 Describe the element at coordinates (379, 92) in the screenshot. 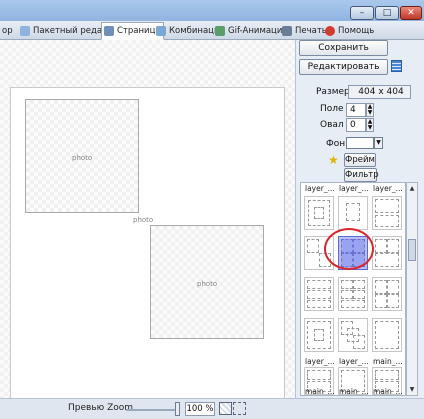

I see `size-value: 404 x 404` at that location.